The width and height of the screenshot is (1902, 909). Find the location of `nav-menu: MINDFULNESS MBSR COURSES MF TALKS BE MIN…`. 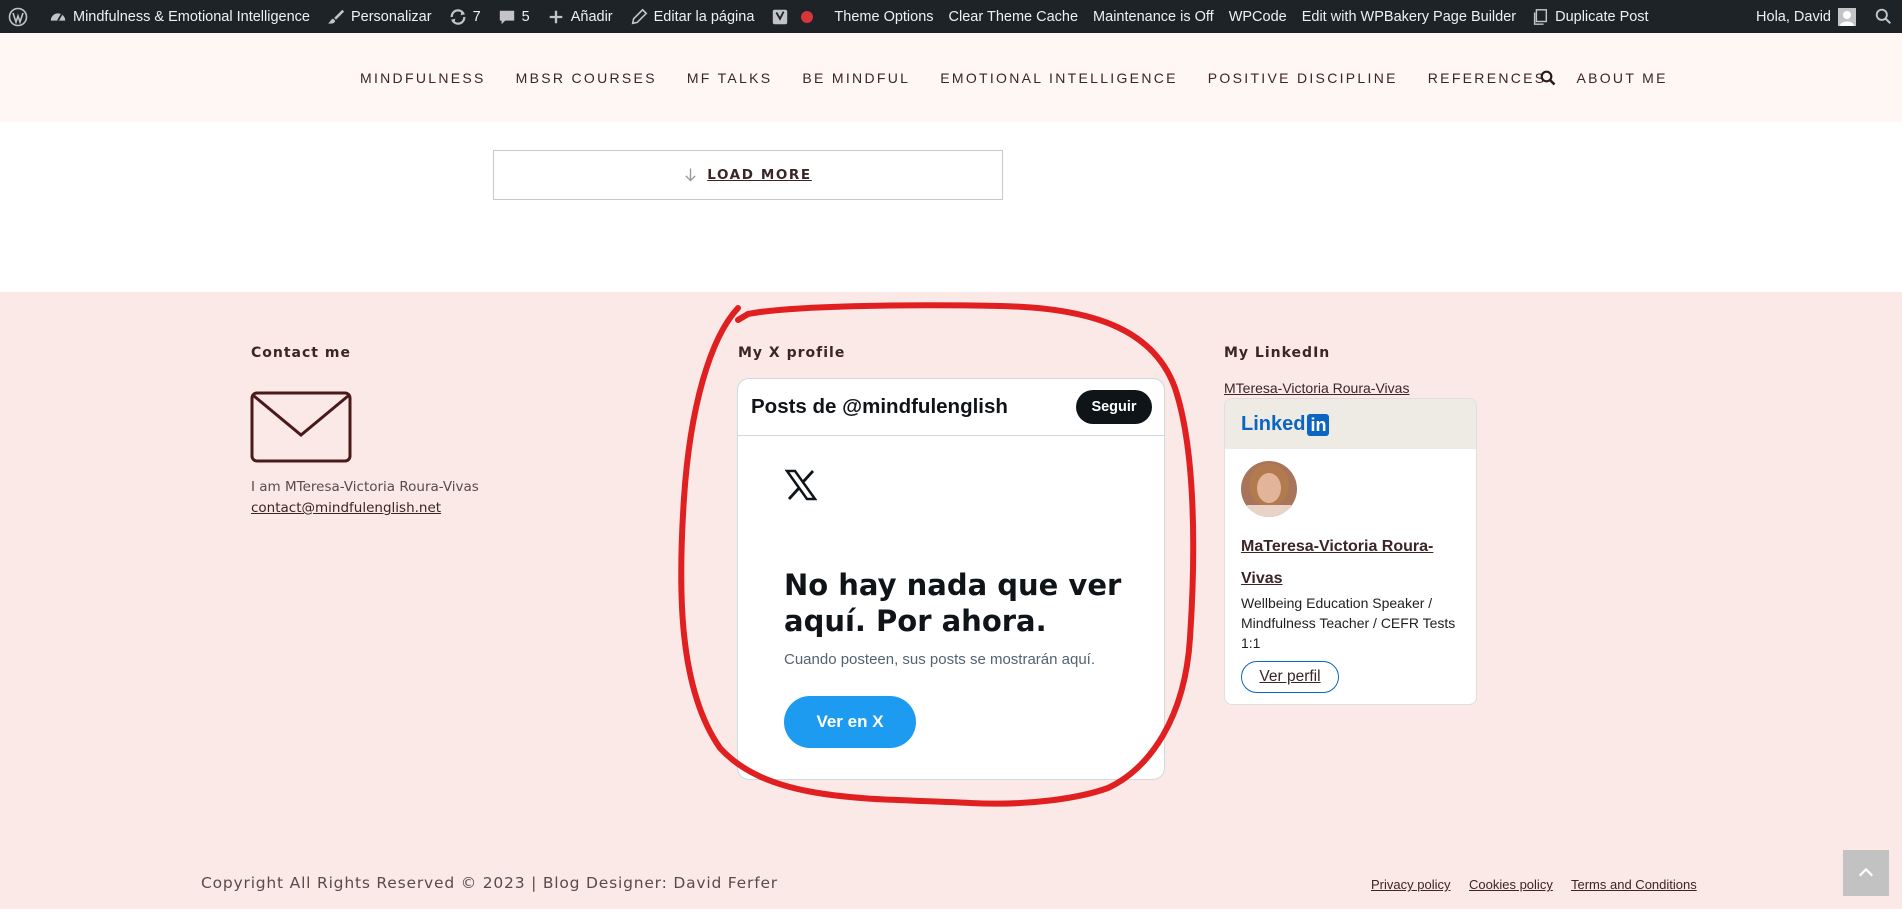

nav-menu: MINDFULNESS MBSR COURSES MF TALKS BE MIN… is located at coordinates (1014, 77).